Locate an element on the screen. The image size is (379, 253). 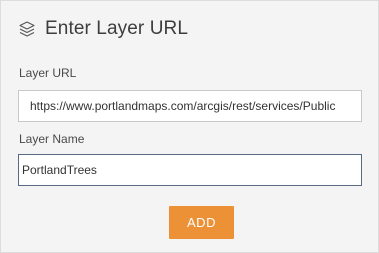
panel-title: Enter Layer URL is located at coordinates (117, 28).